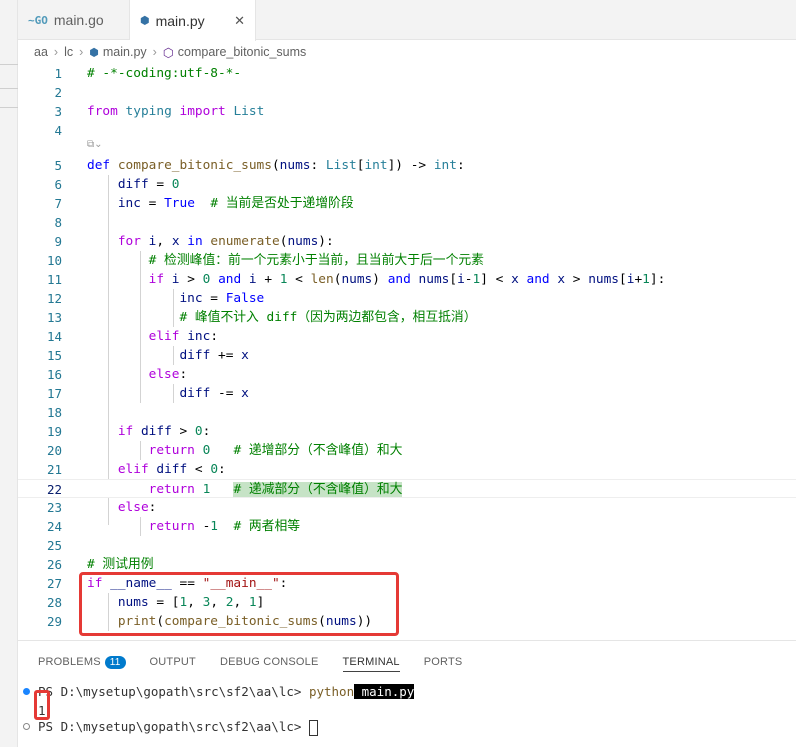 This screenshot has width=796, height=747. I want to click on line-number: 5, so click(58, 165).